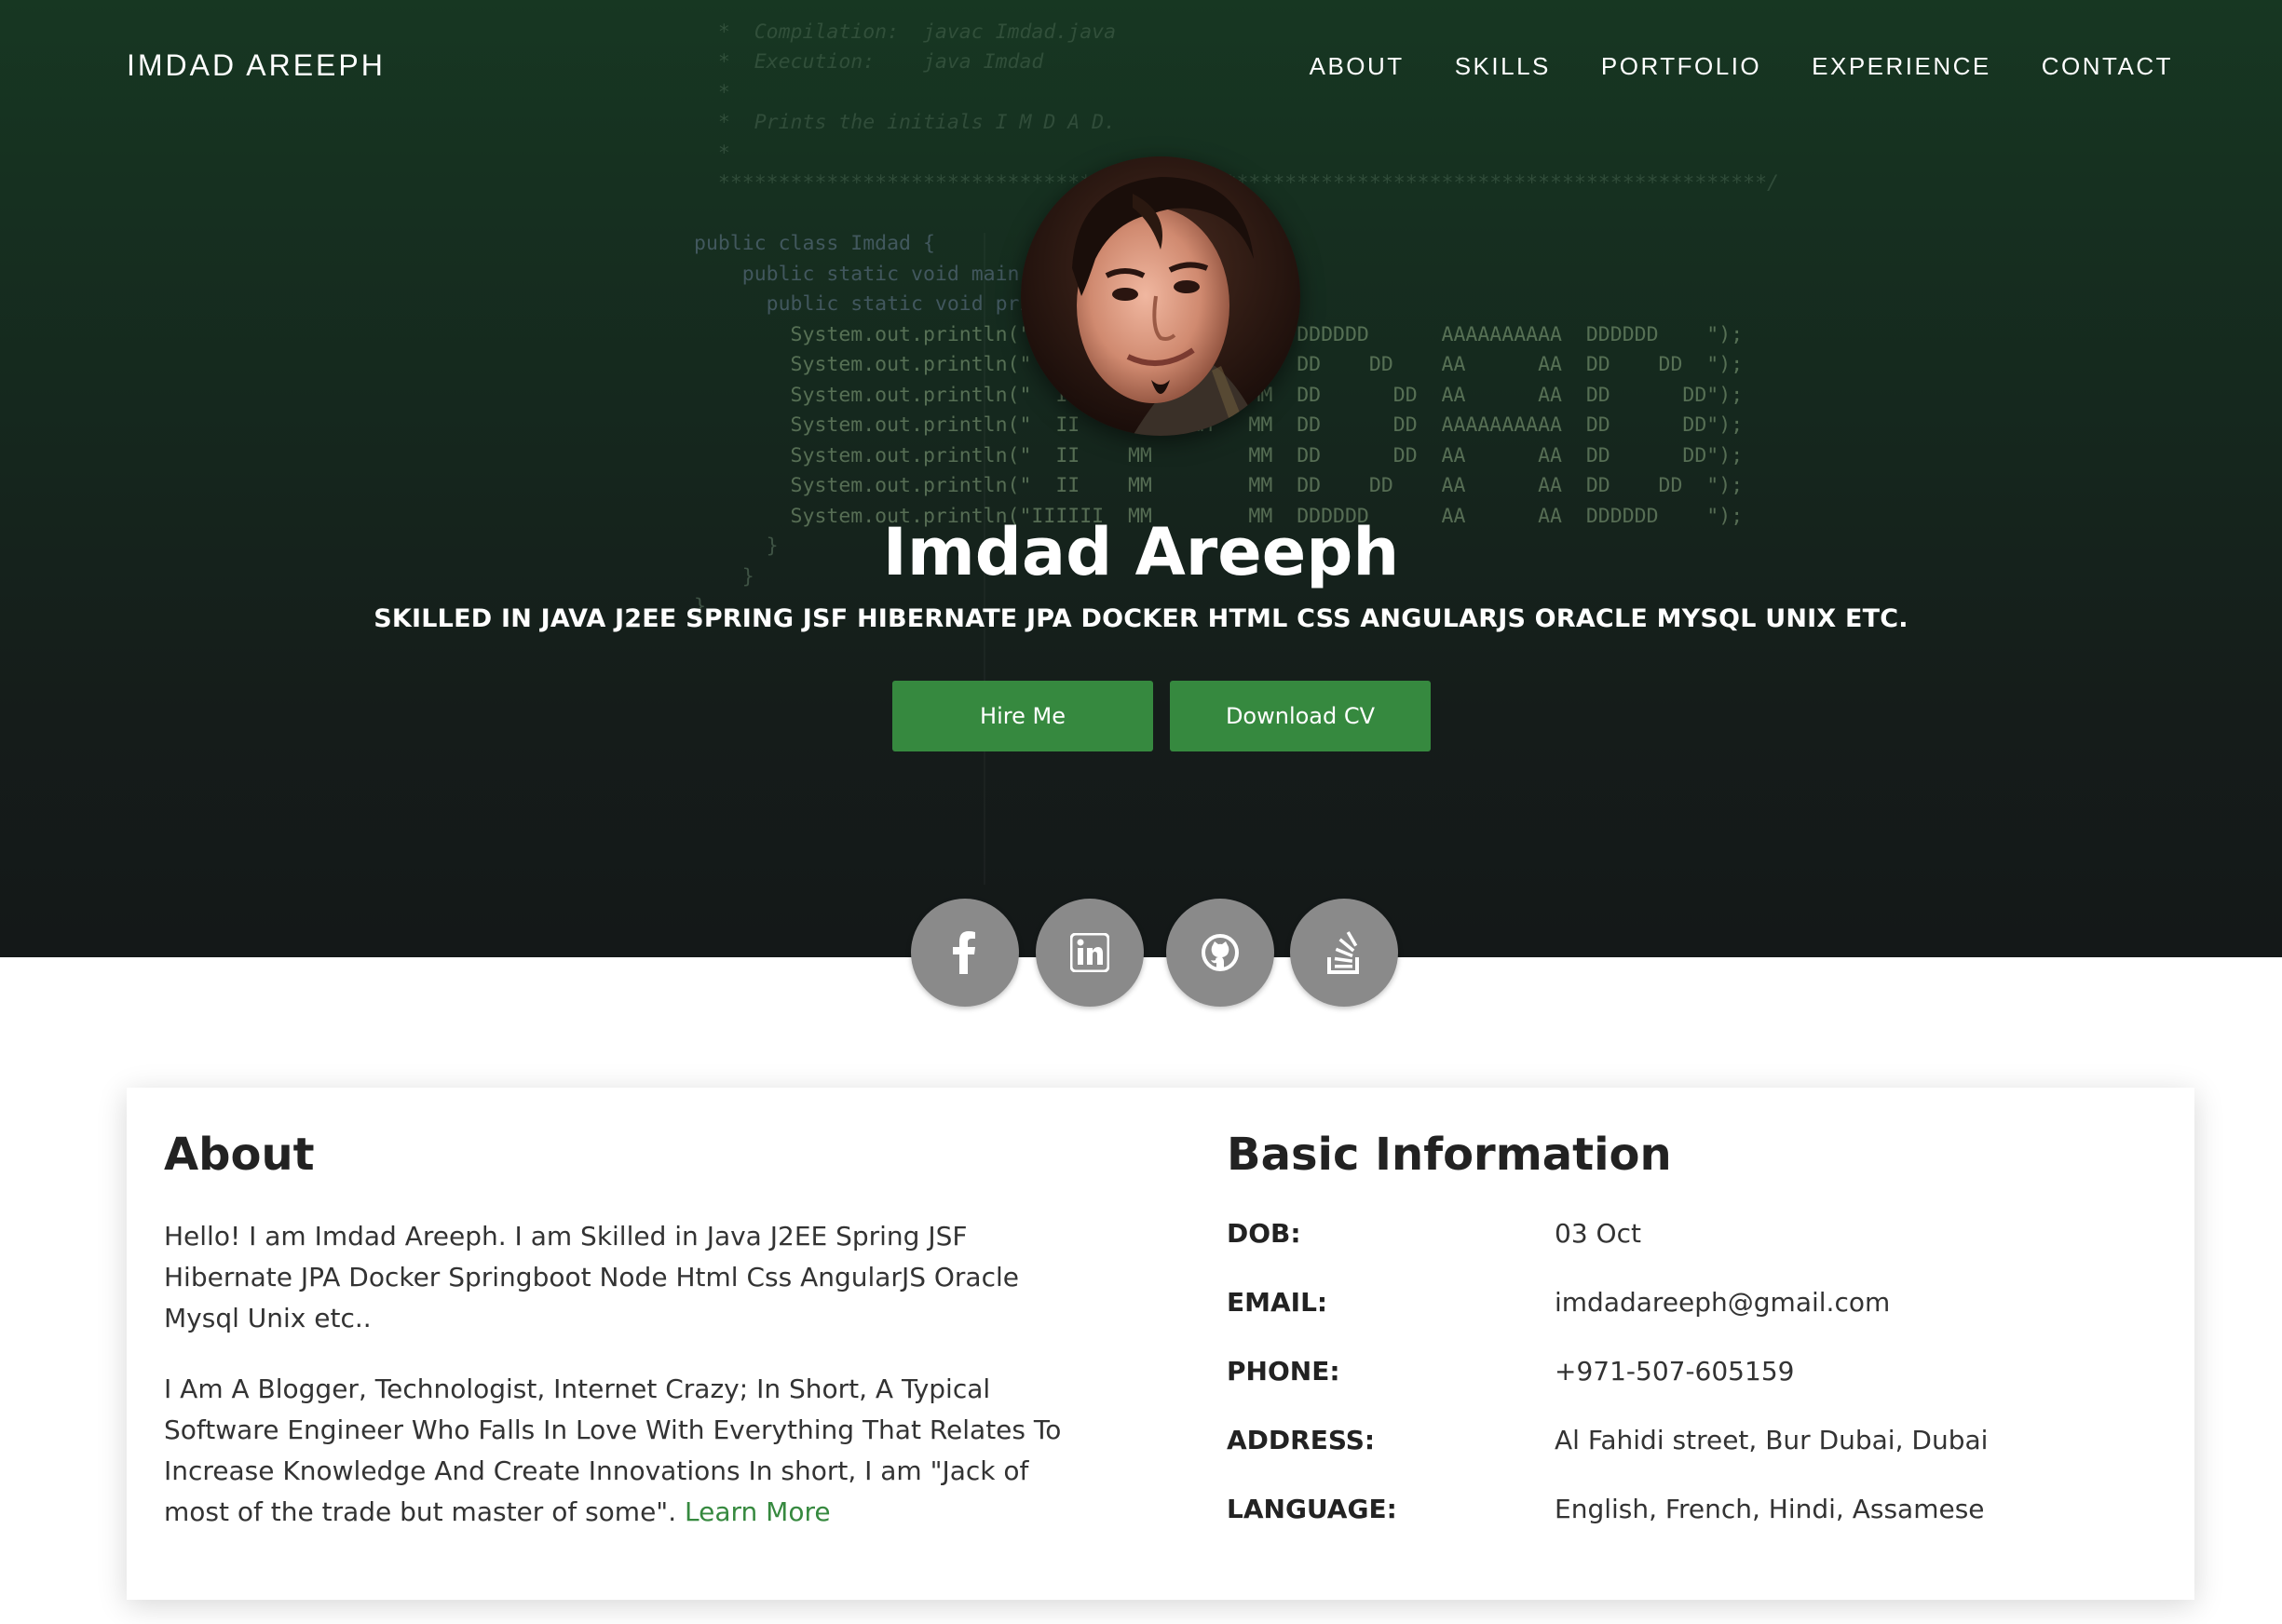 This screenshot has height=1624, width=2282. What do you see at coordinates (1449, 1155) in the screenshot?
I see `basic-info-heading: Basic Information` at bounding box center [1449, 1155].